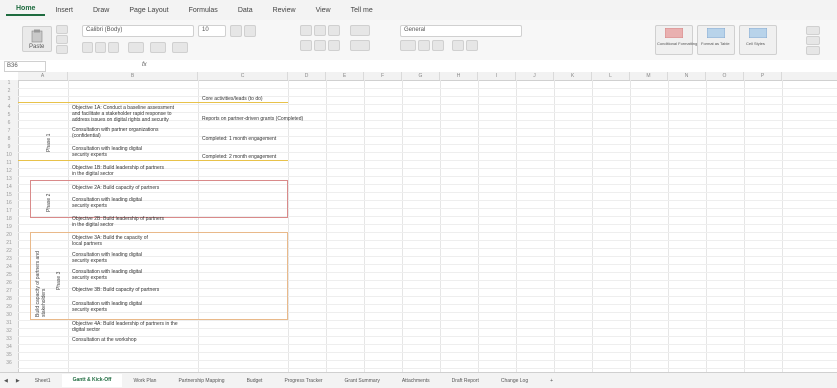 The image size is (837, 388). Describe the element at coordinates (763, 76) in the screenshot. I see `column-header: P` at that location.